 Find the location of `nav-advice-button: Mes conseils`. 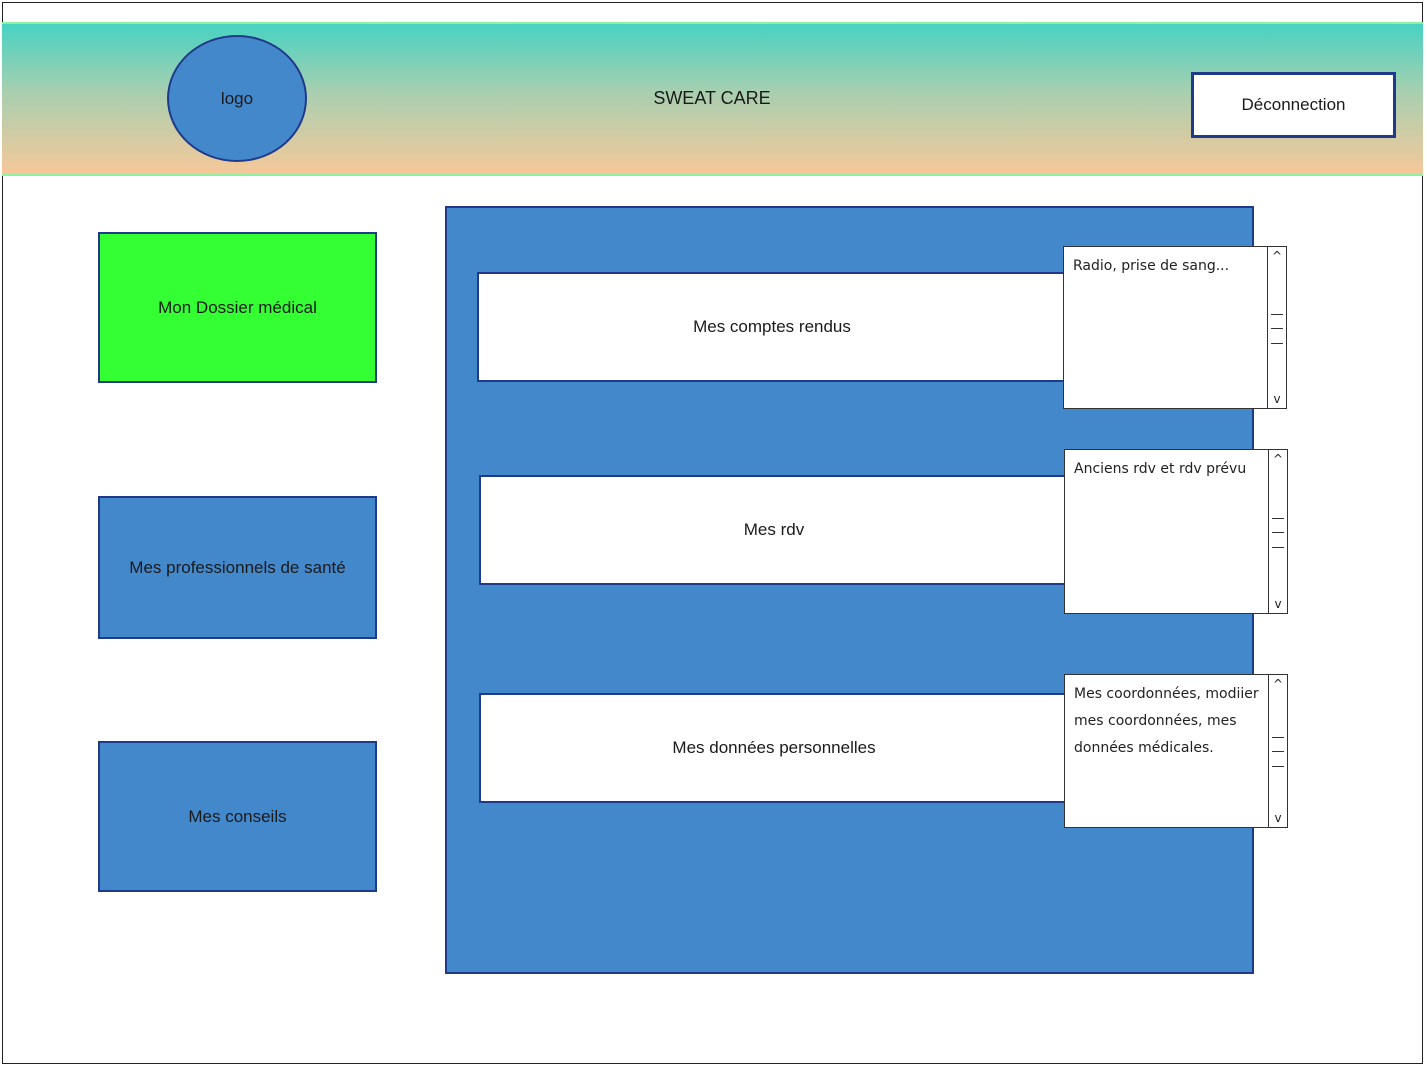

nav-advice-button: Mes conseils is located at coordinates (237, 816).